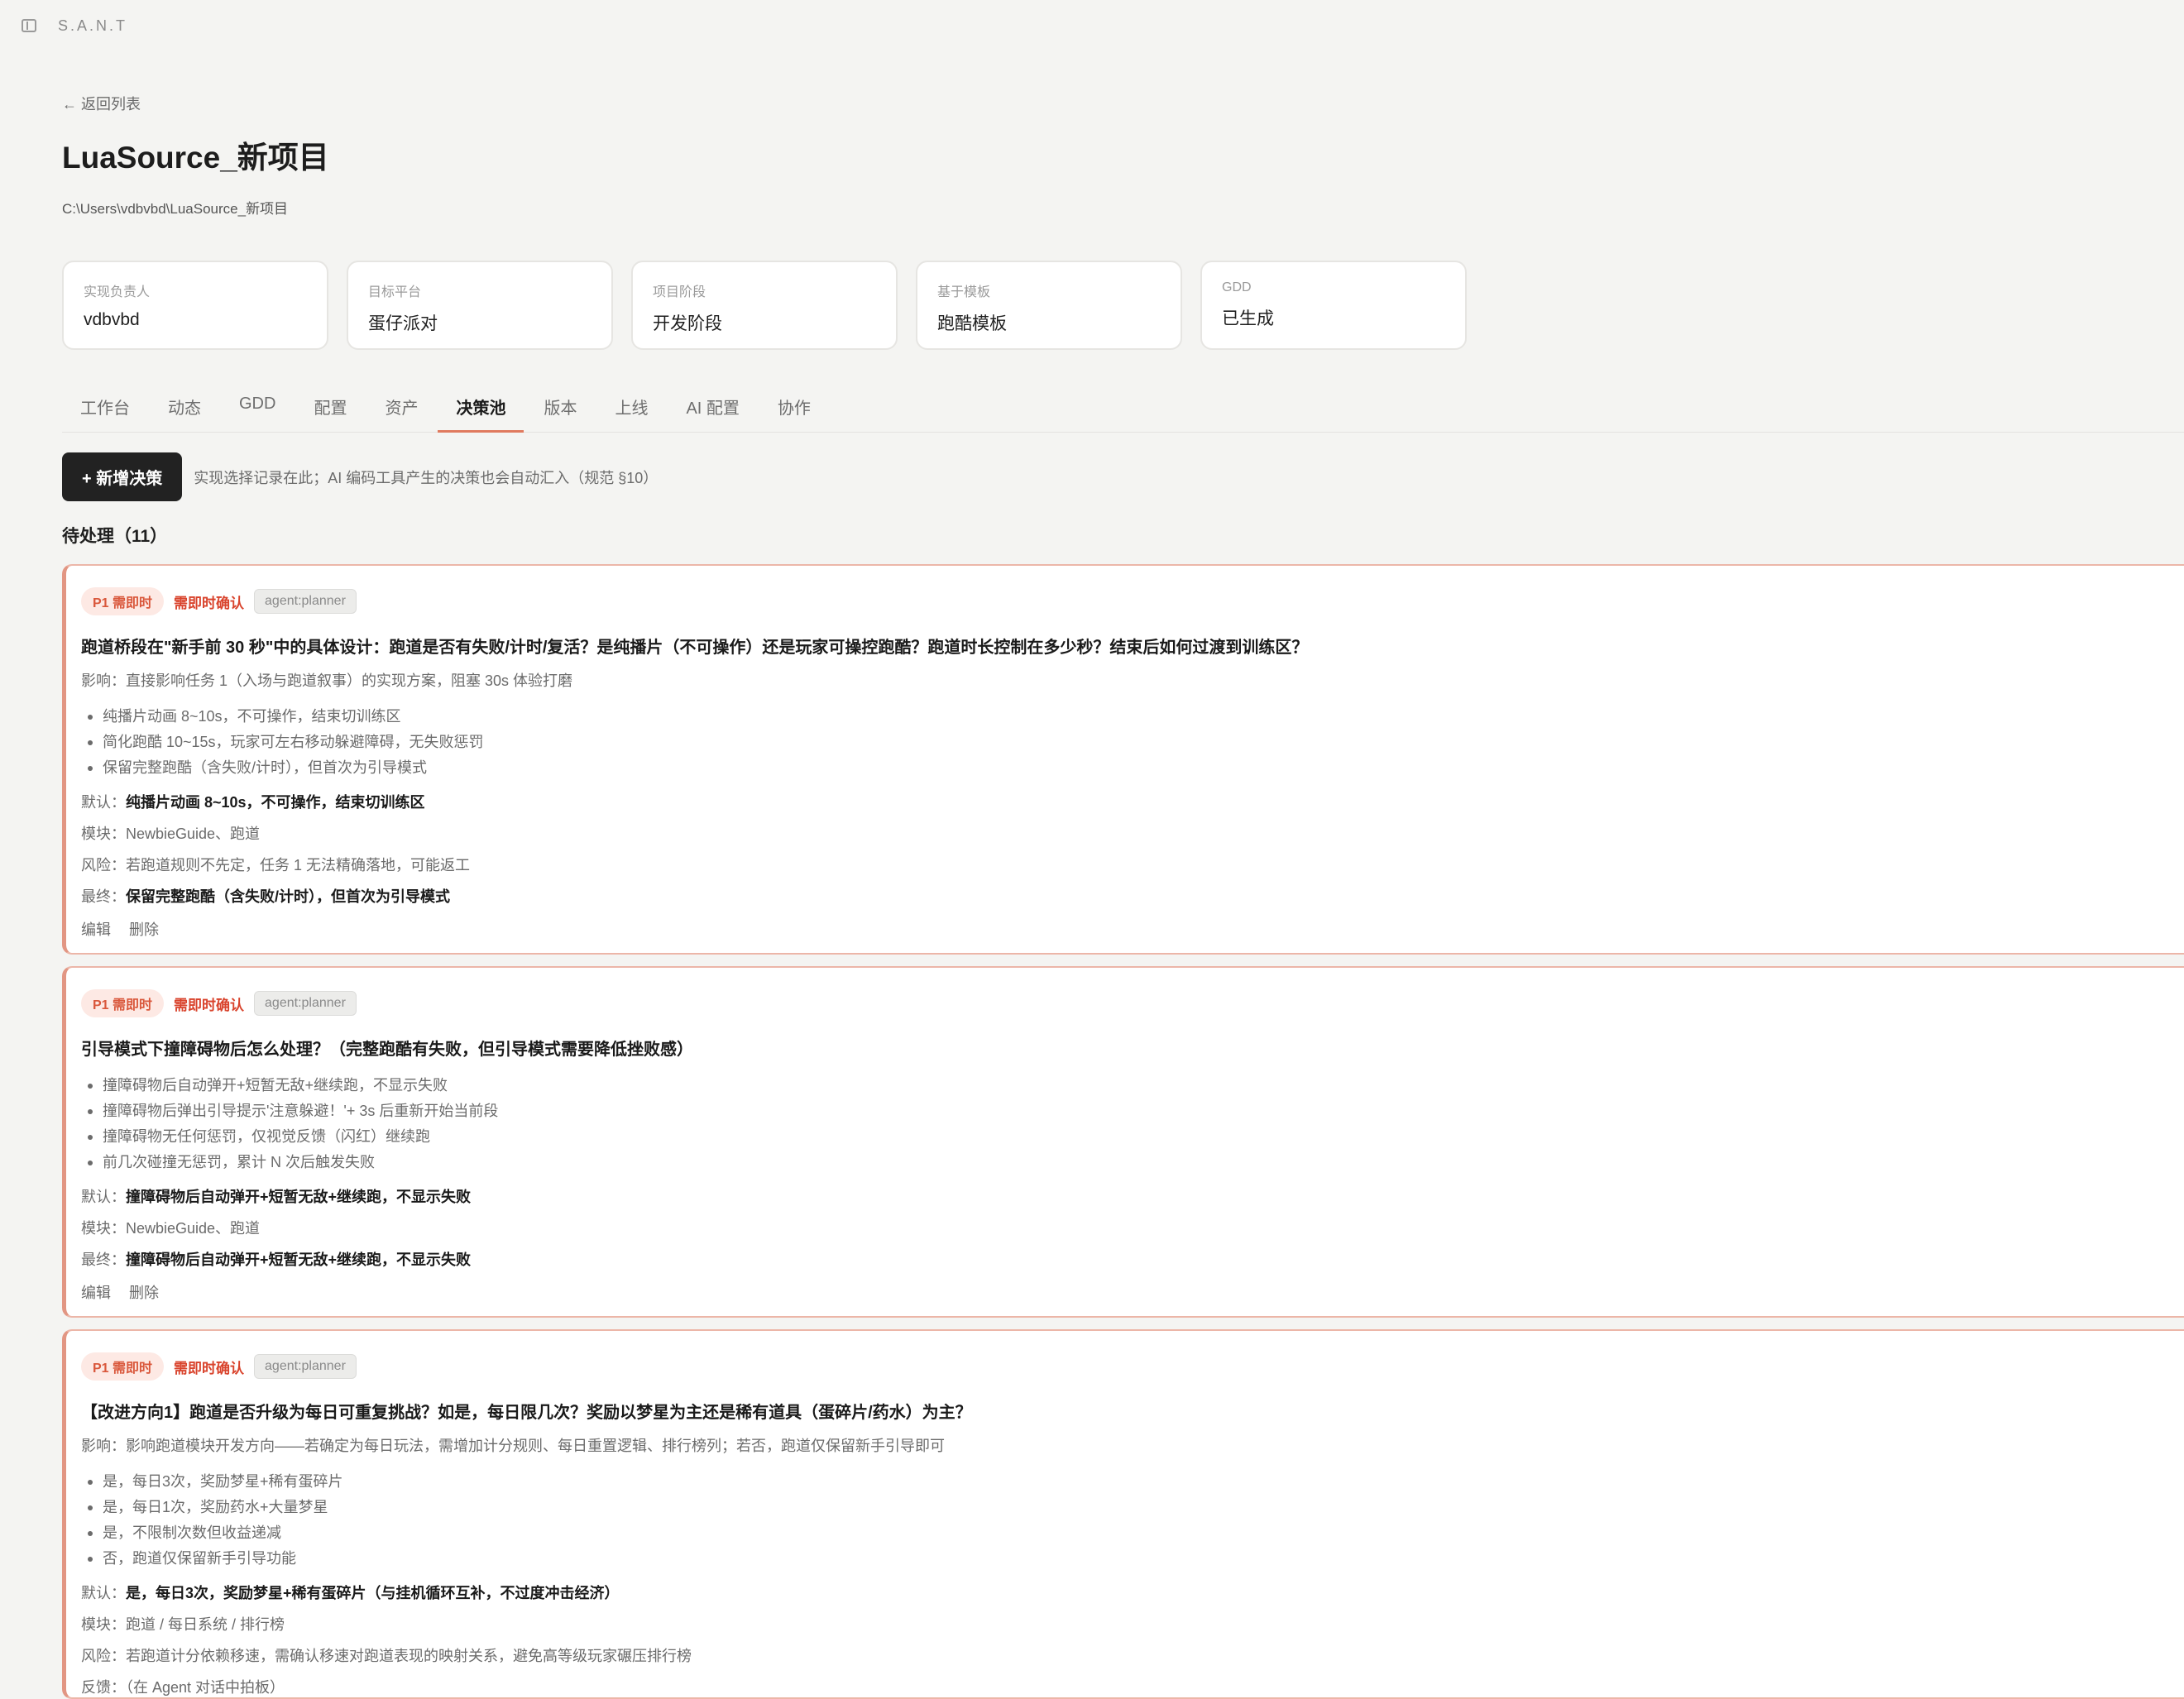 The image size is (2184, 1699). What do you see at coordinates (195, 305) in the screenshot?
I see `info-card-owner: 实现负责人 vdbvbd` at bounding box center [195, 305].